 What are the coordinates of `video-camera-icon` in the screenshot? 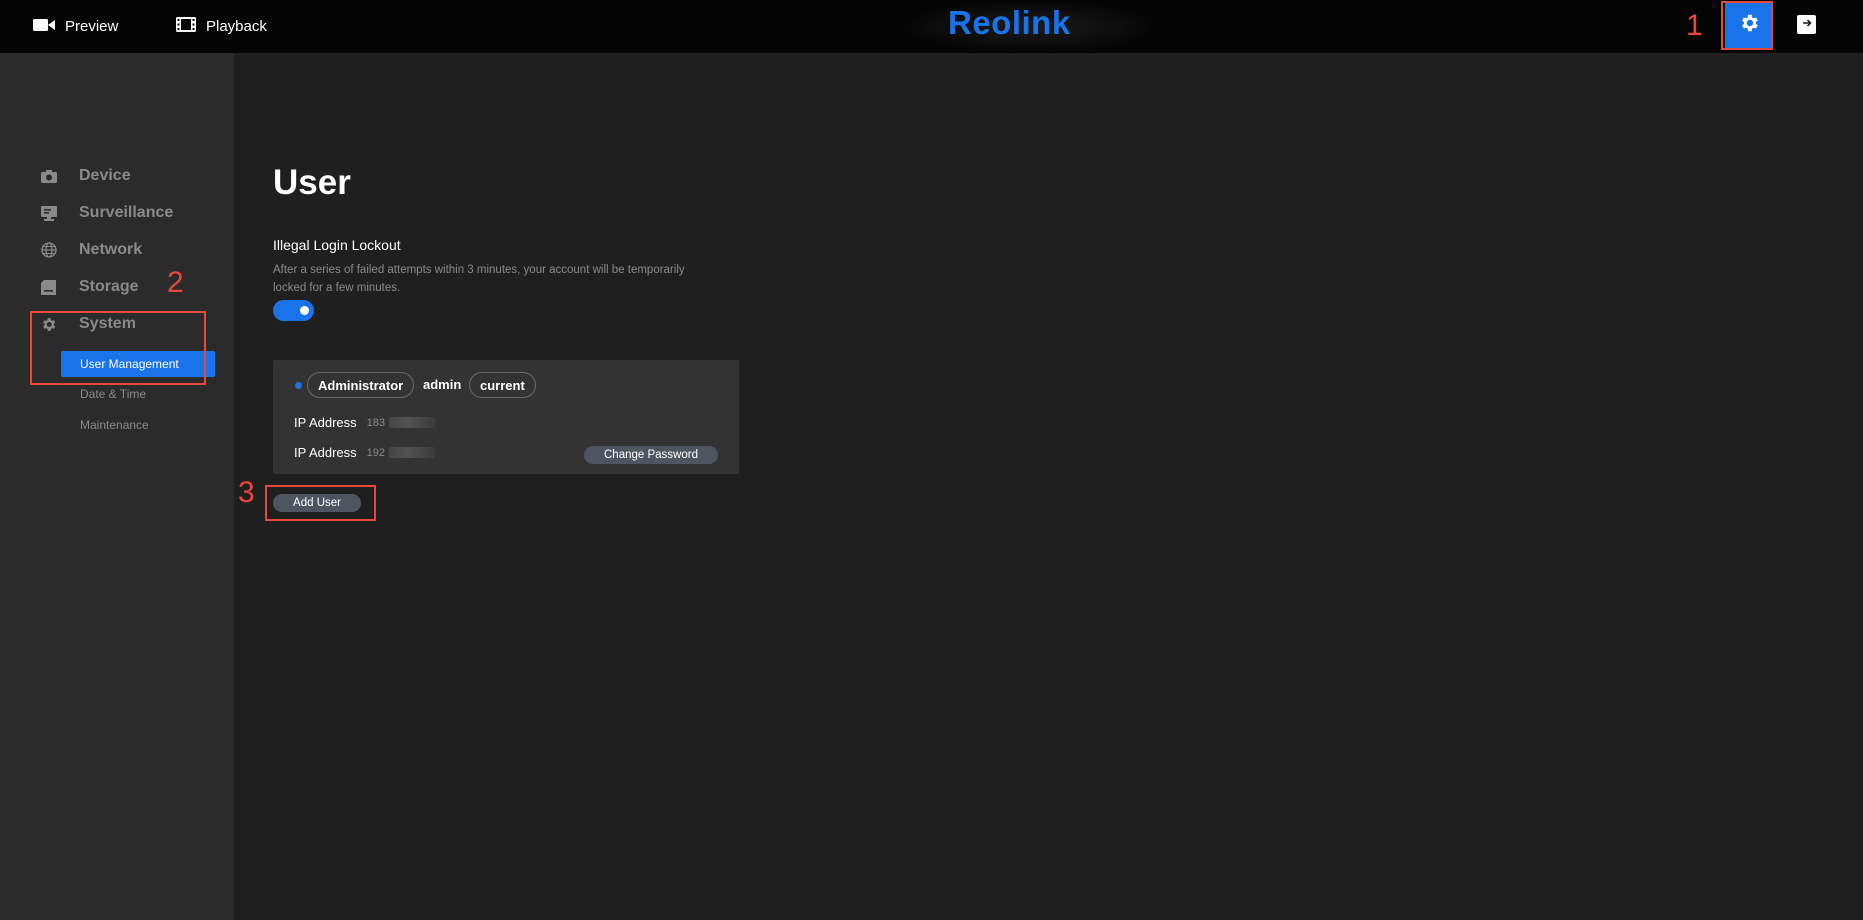 It's located at (44, 27).